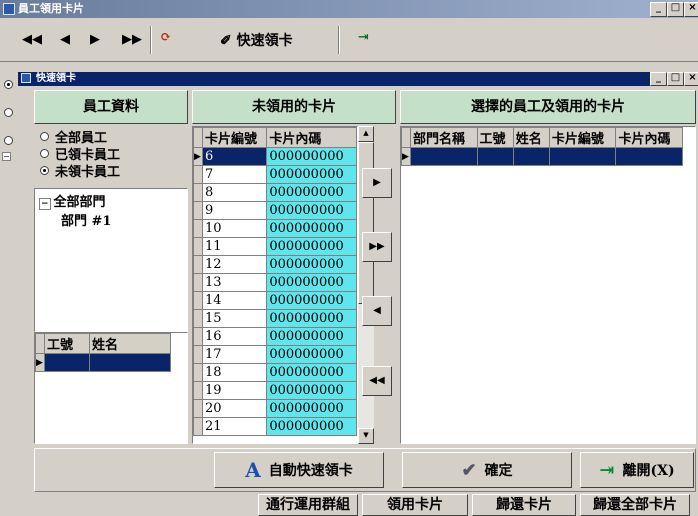  I want to click on dialog-minimize-button: _, so click(658, 79).